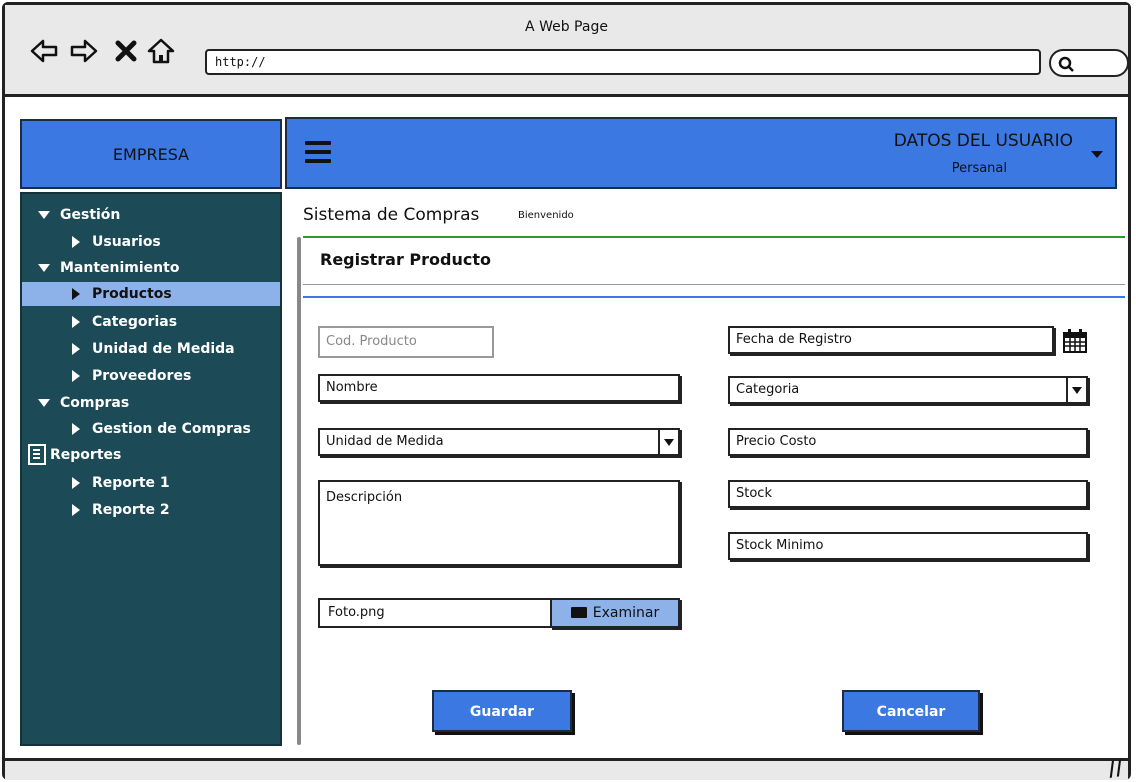 The width and height of the screenshot is (1136, 782). I want to click on form-top-separator, so click(714, 297).